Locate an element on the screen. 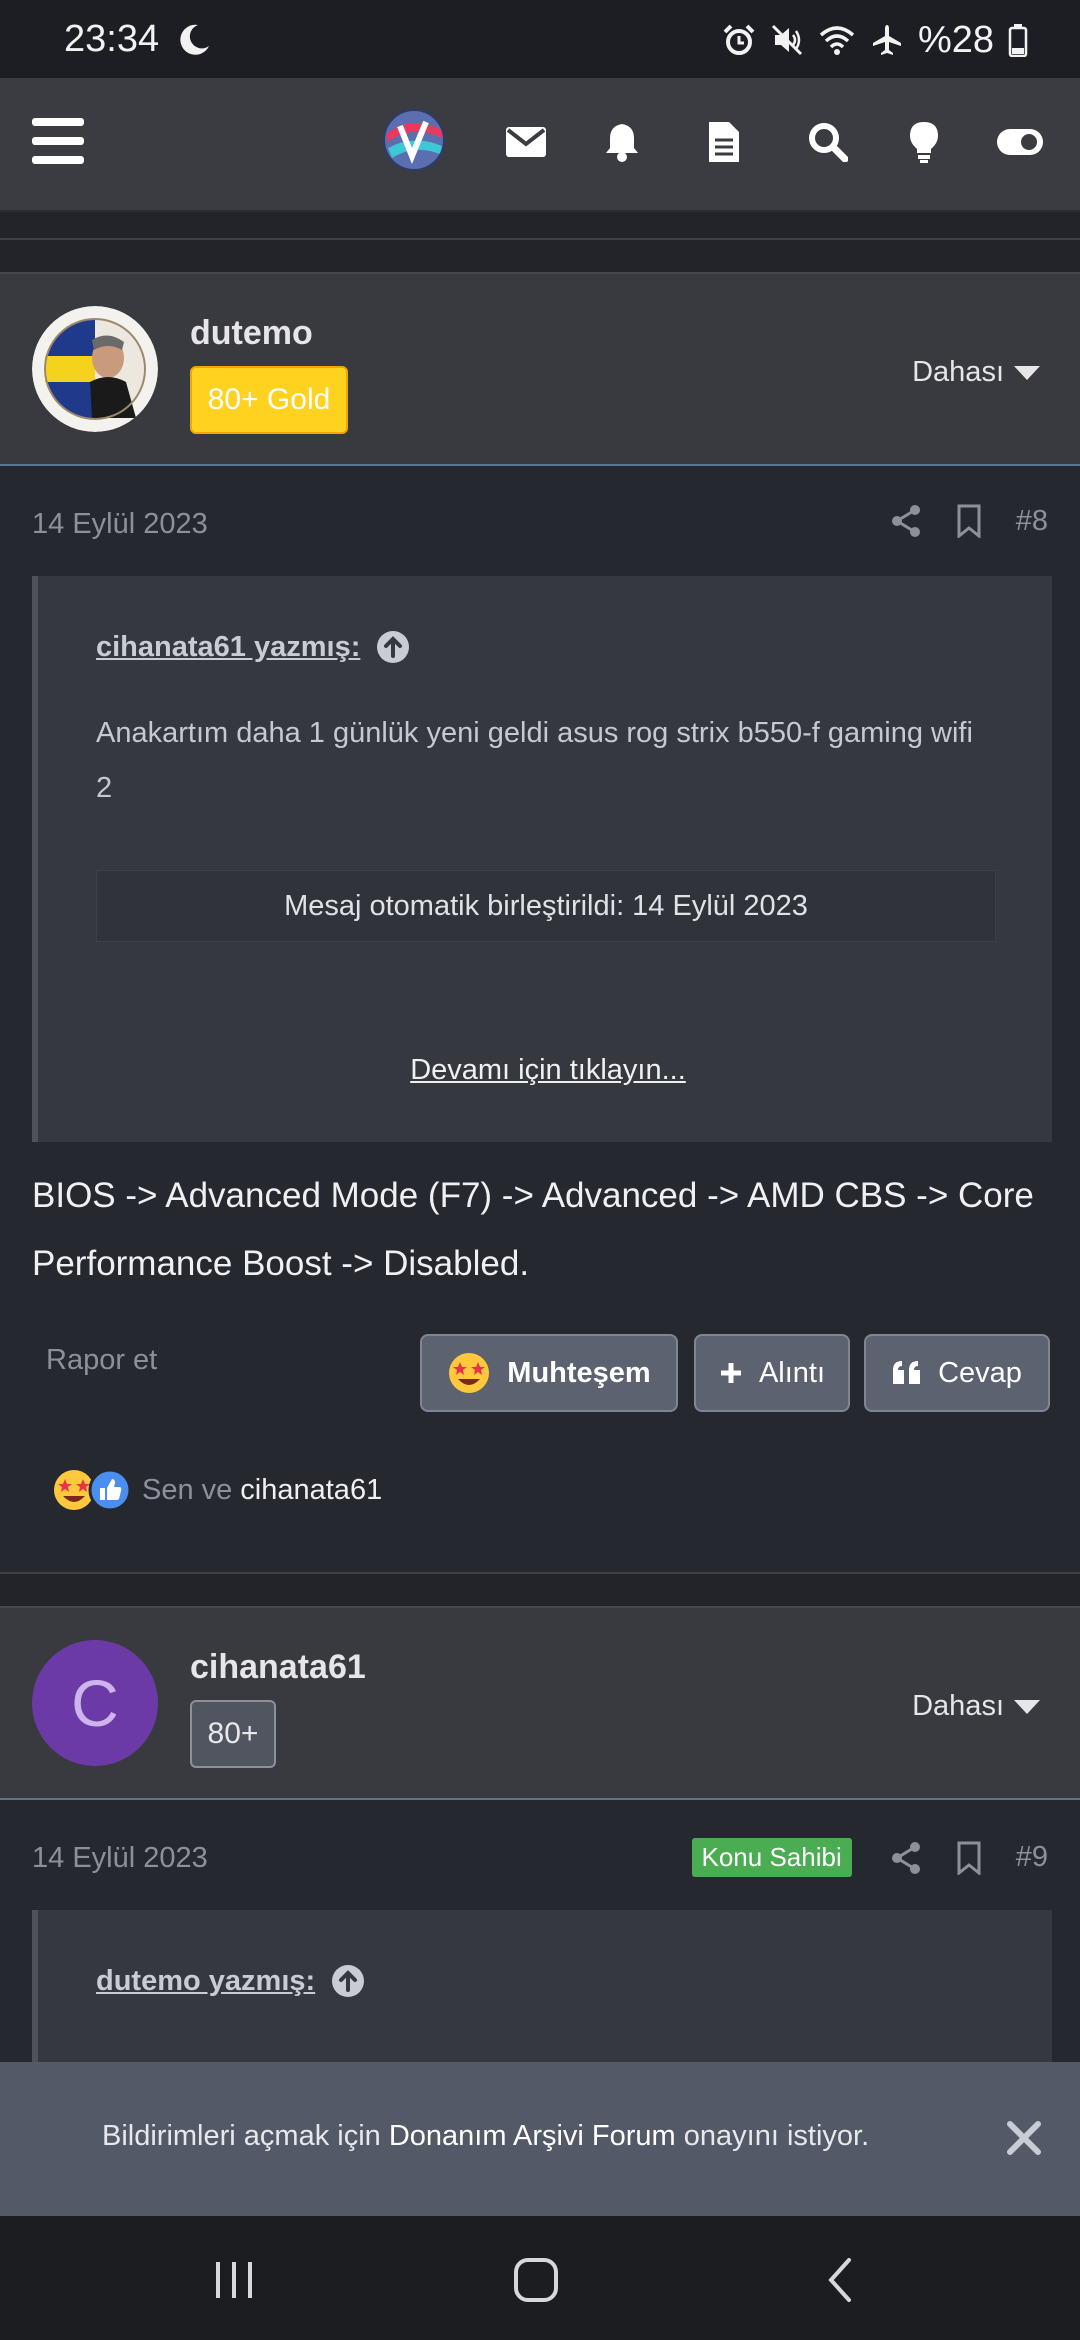  user-avatar-letter: C is located at coordinates (95, 1703).